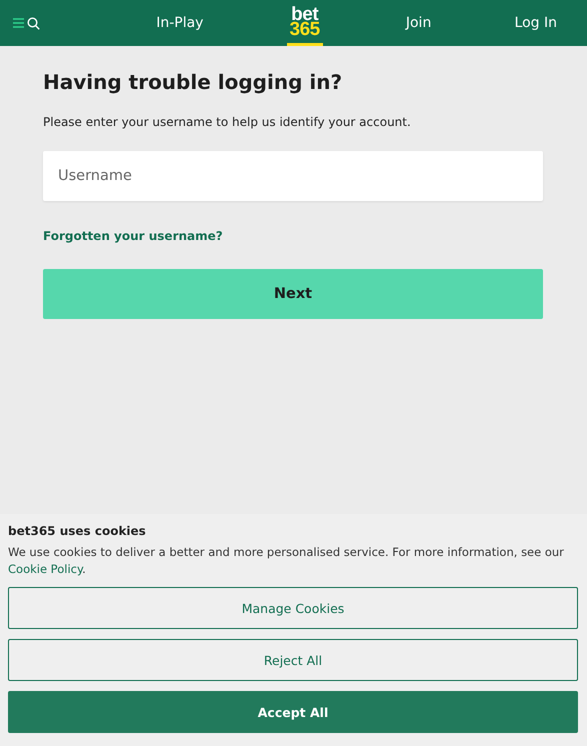  I want to click on nav-link: Join, so click(419, 23).